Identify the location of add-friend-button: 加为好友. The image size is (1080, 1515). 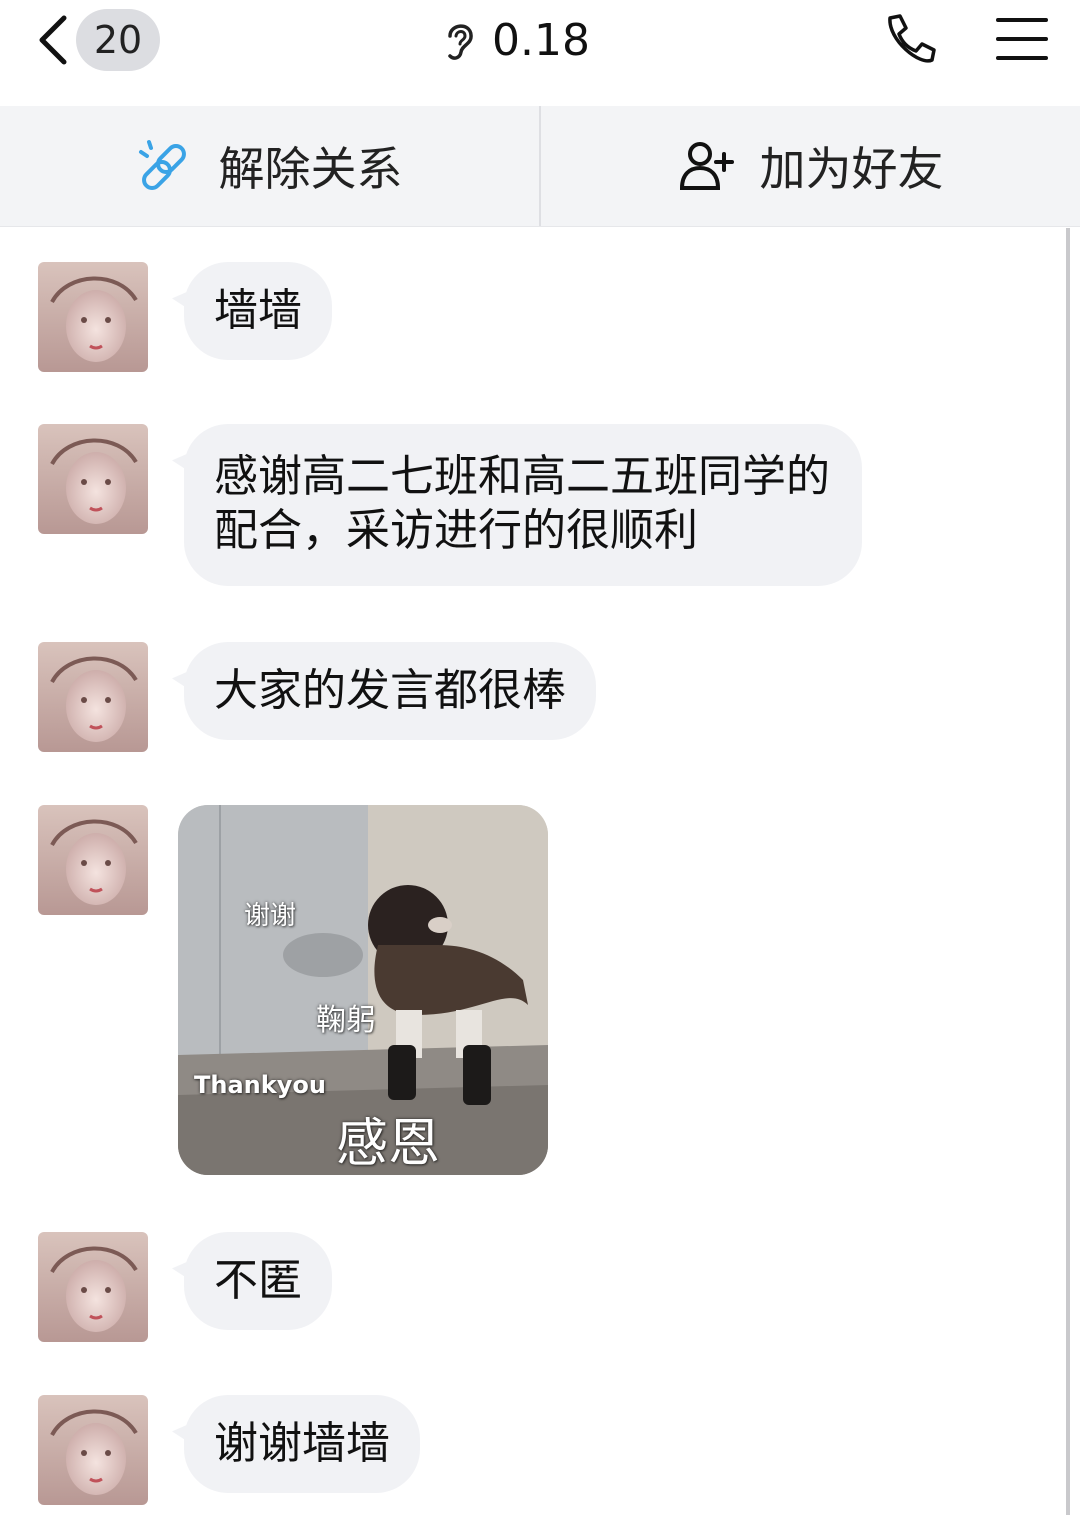
(809, 166).